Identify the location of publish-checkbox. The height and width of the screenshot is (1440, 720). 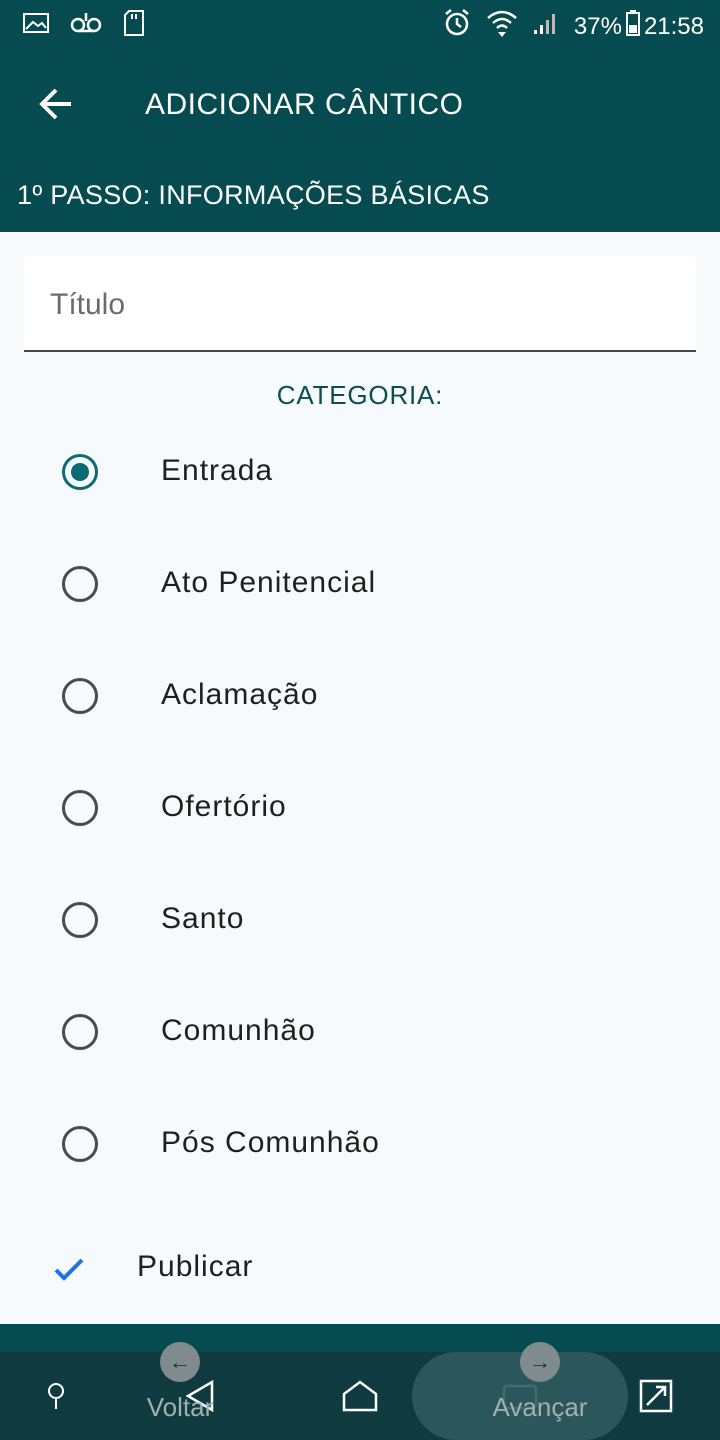
(69, 1269).